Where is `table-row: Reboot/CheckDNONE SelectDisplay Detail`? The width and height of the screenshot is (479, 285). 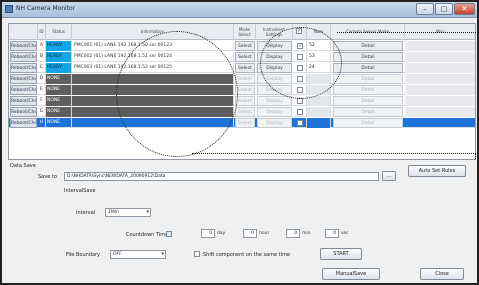 table-row: Reboot/CheckDNONE SelectDisplay Detail is located at coordinates (242, 79).